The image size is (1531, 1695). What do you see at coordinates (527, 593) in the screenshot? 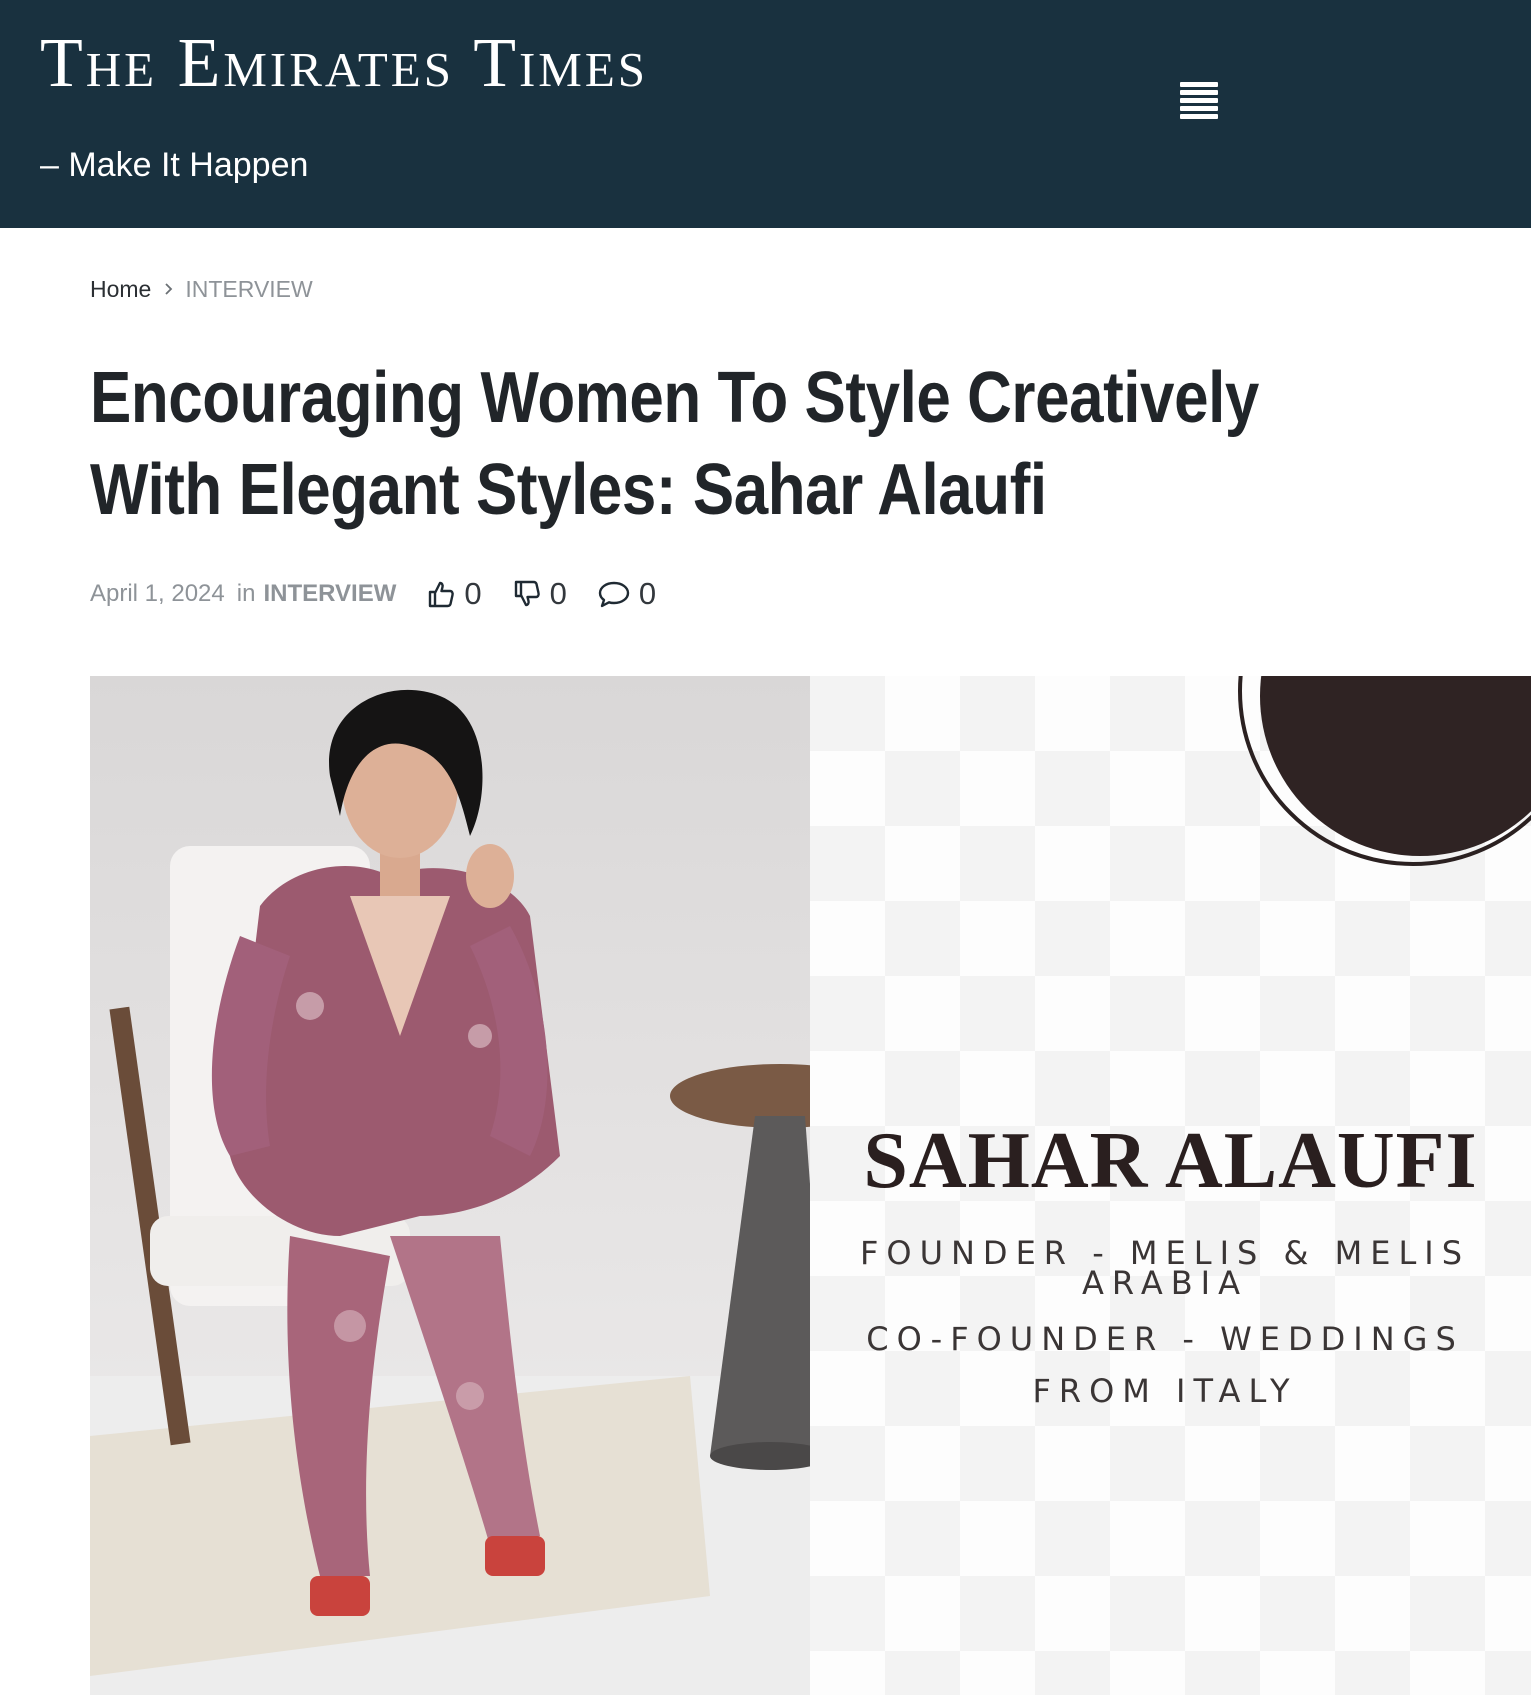
I see `thumbs-down-icon` at bounding box center [527, 593].